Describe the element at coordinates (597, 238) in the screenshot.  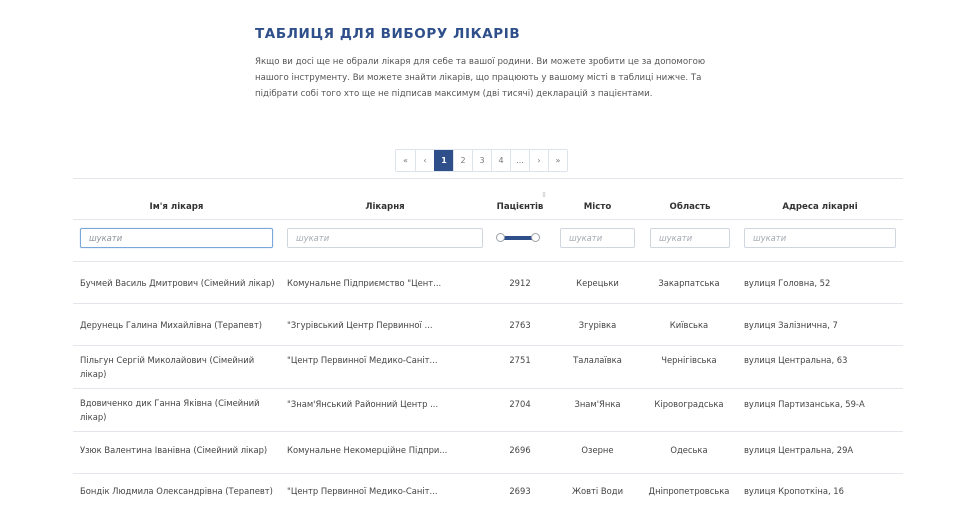
I see `city-filter-input` at that location.